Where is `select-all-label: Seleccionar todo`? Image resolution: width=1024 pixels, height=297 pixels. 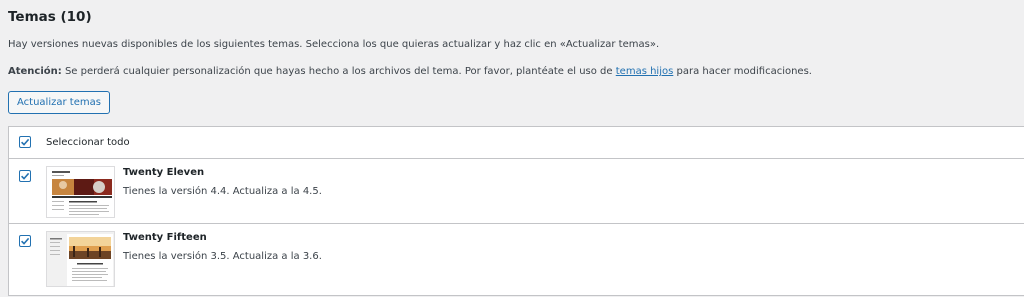
select-all-label: Seleccionar todo is located at coordinates (88, 142).